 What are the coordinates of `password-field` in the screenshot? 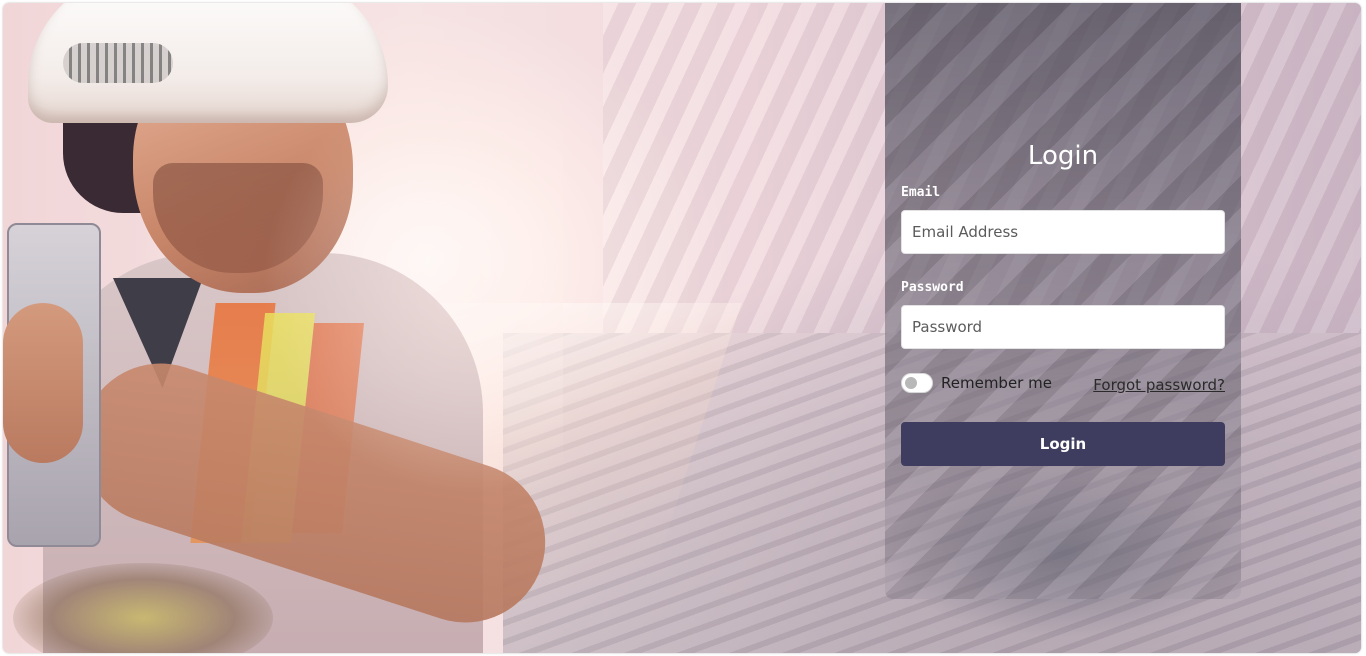 It's located at (1063, 327).